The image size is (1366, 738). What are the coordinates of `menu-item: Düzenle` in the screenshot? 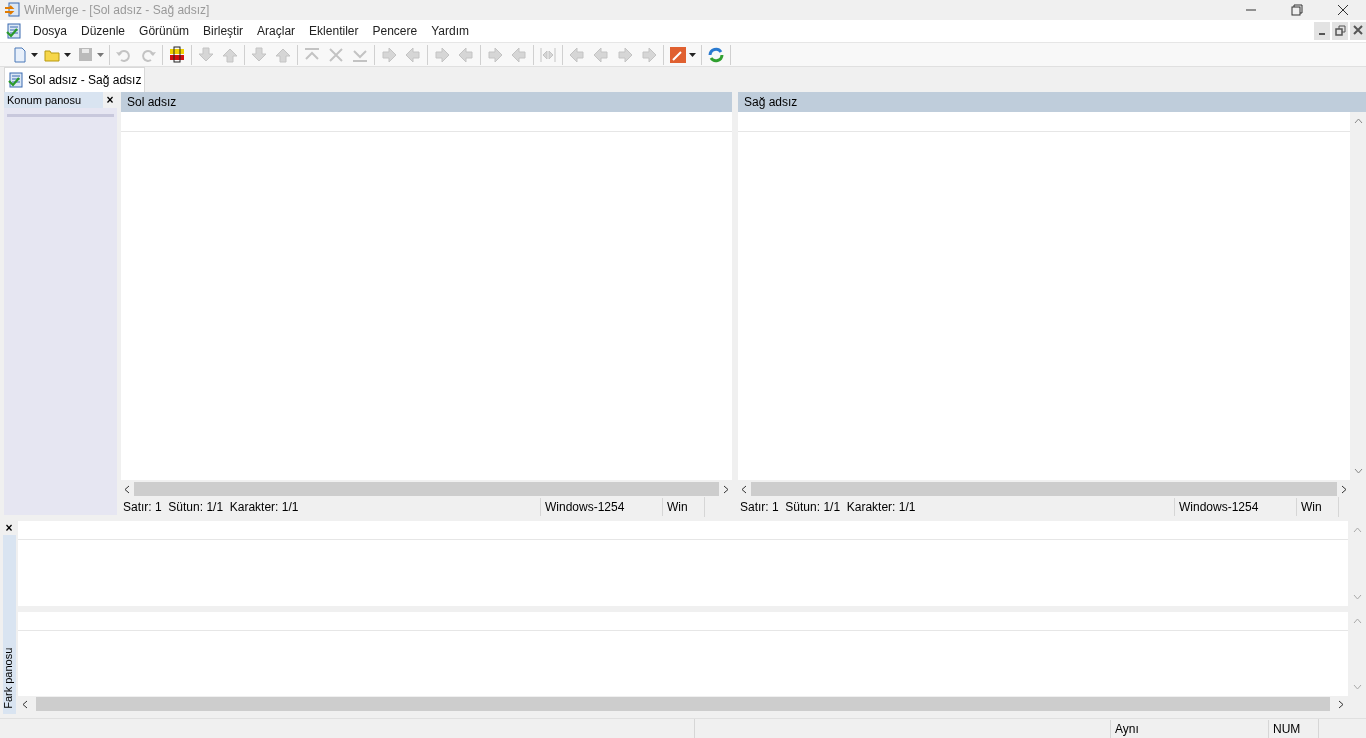 It's located at (103, 31).